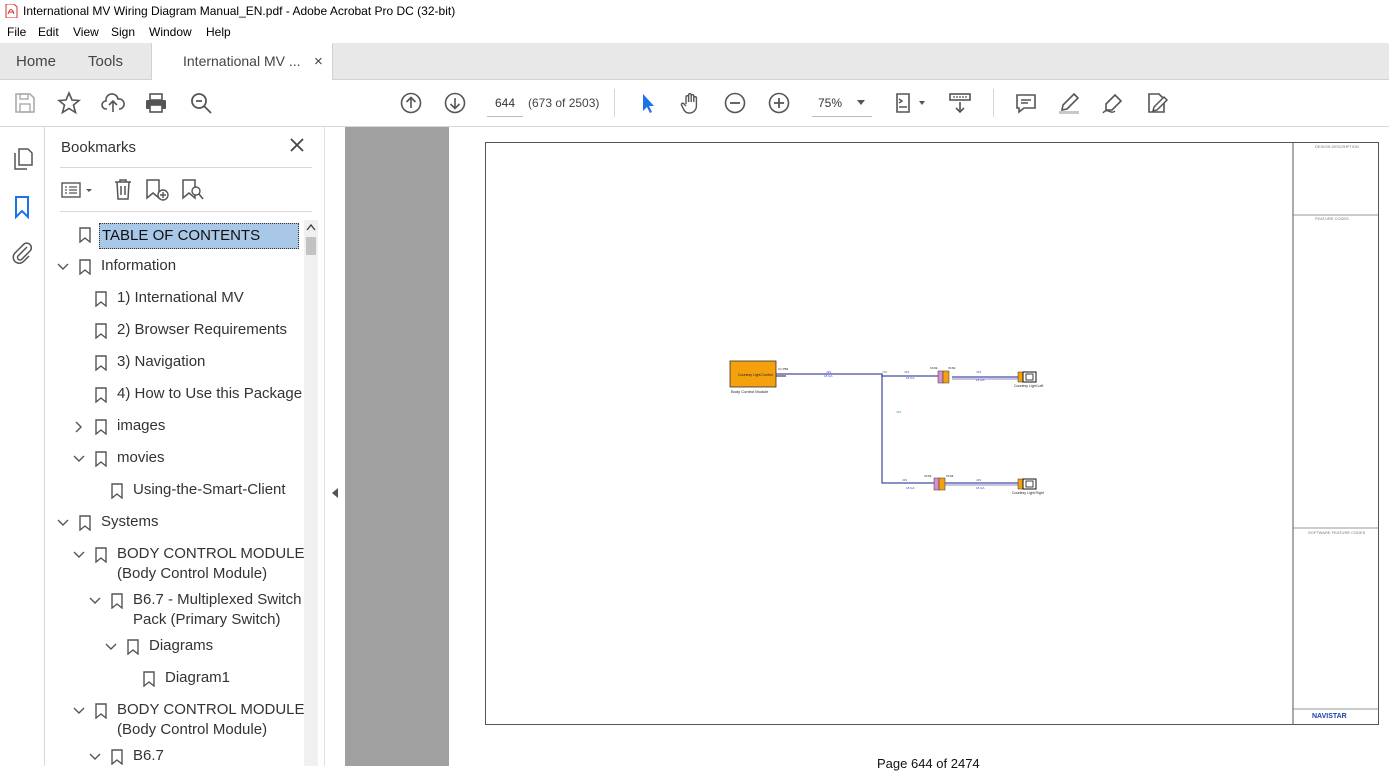  Describe the element at coordinates (334, 446) in the screenshot. I see `panel-collapse-strip` at that location.